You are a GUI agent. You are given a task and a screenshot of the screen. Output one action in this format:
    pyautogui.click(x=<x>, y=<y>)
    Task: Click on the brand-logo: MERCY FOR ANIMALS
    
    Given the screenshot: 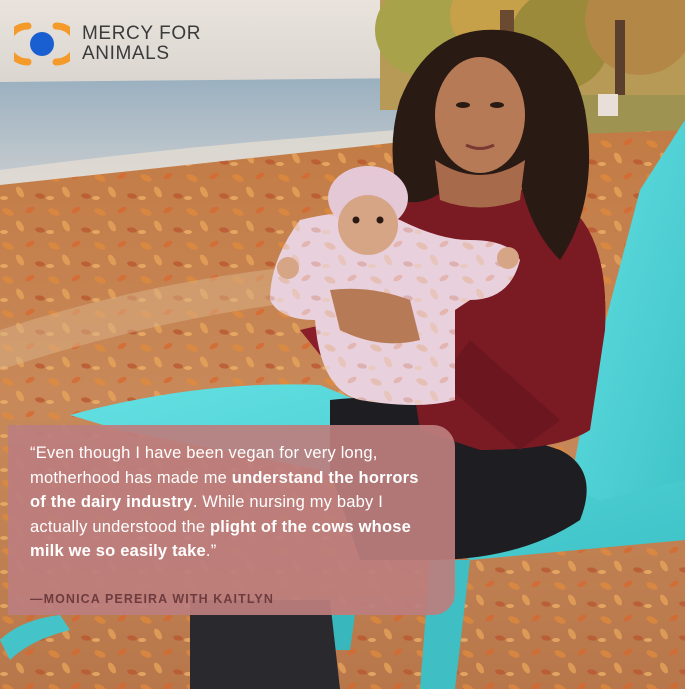 What is the action you would take?
    pyautogui.click(x=107, y=44)
    